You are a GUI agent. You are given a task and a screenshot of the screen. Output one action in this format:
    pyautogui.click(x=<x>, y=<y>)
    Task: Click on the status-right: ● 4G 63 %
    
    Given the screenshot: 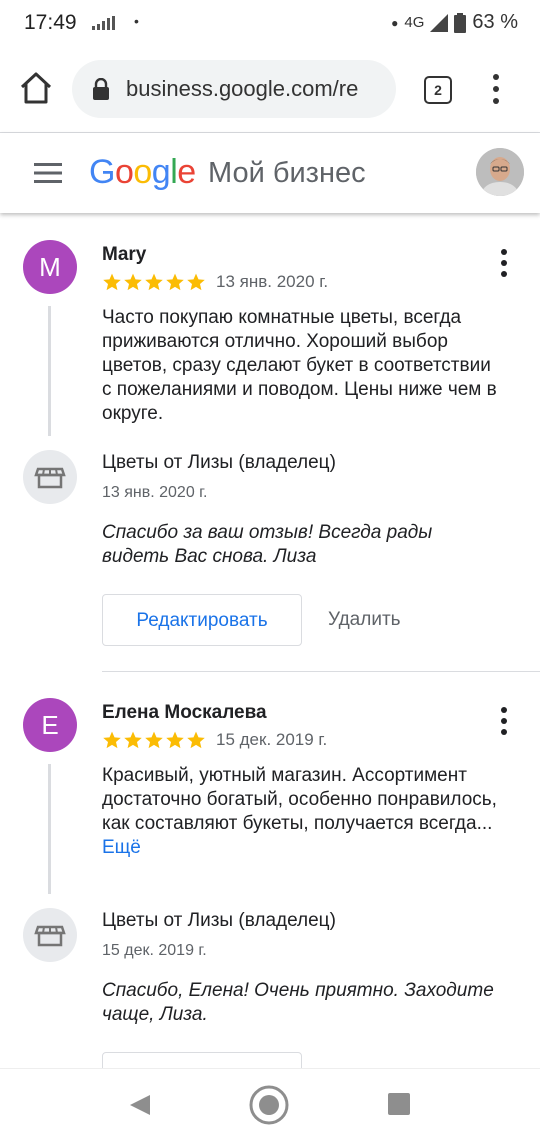 What is the action you would take?
    pyautogui.click(x=454, y=22)
    